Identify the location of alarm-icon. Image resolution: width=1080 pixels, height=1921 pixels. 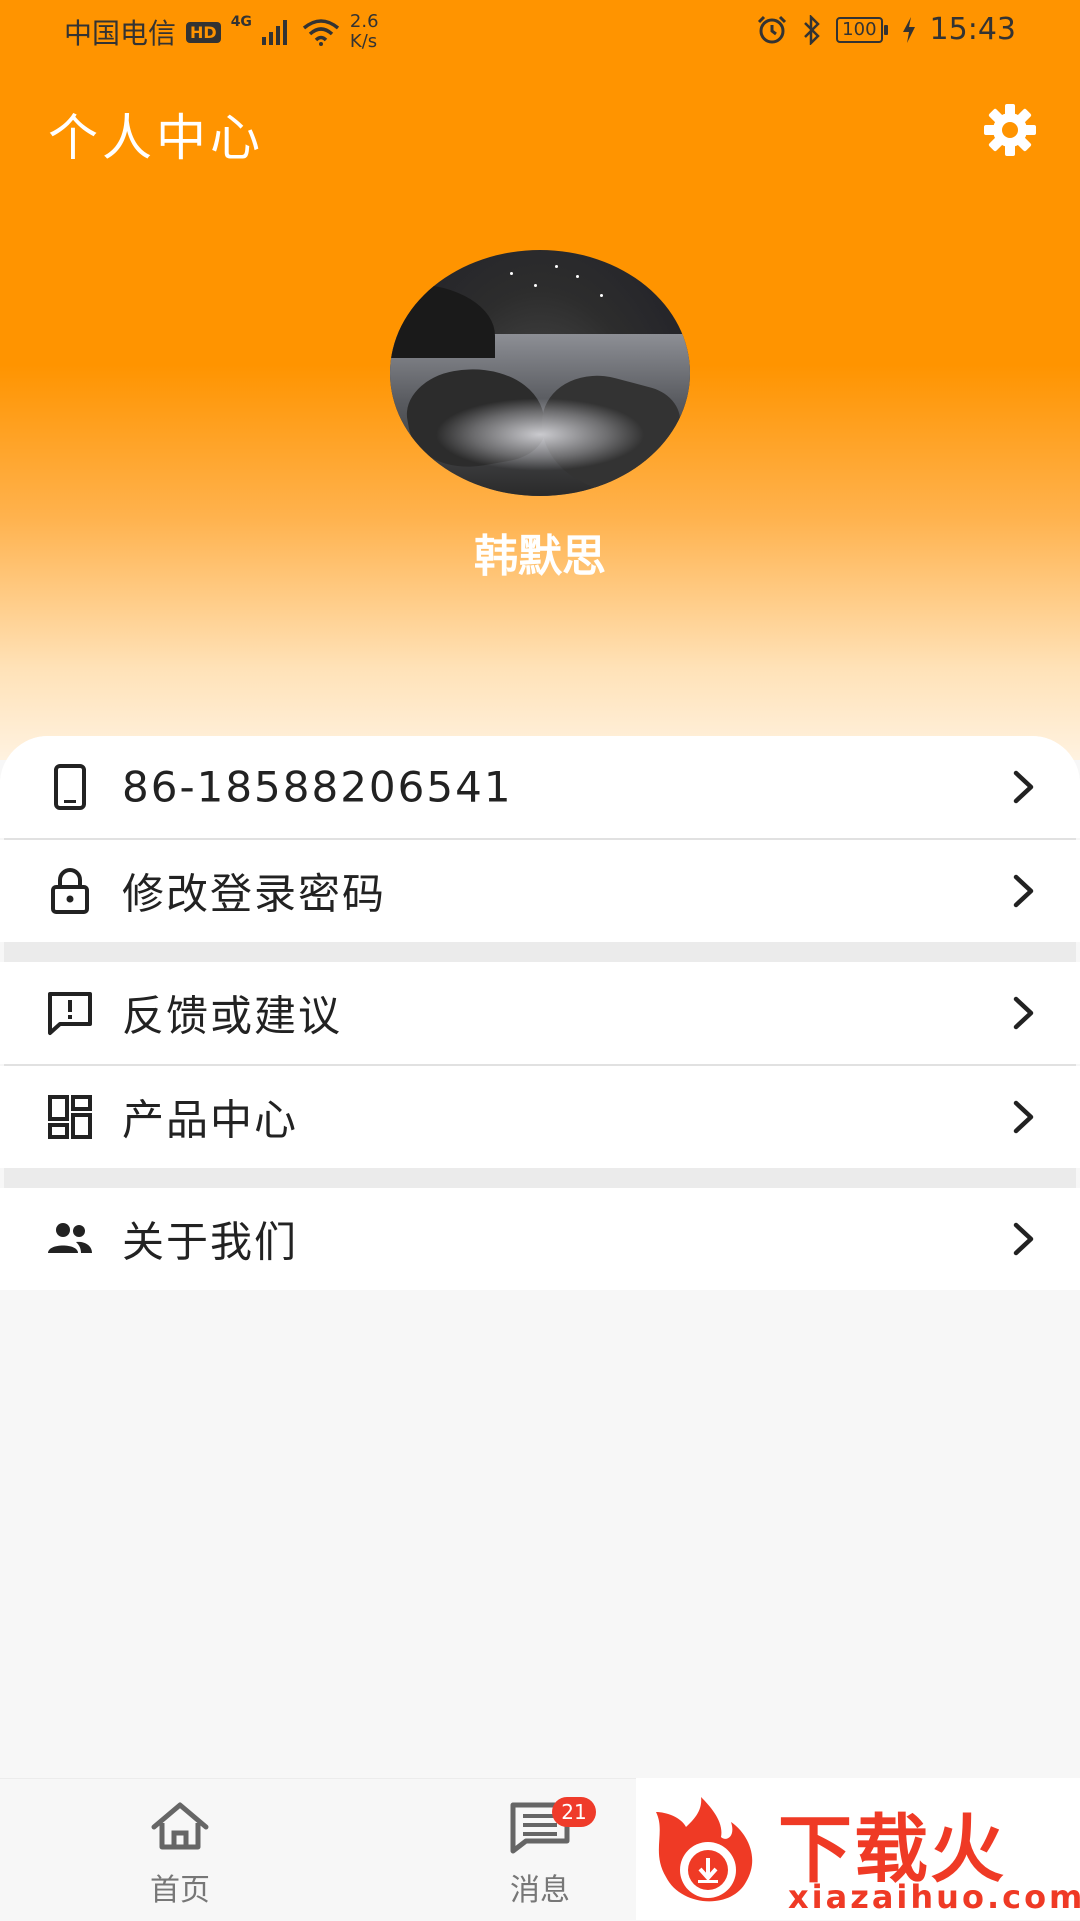
(772, 29).